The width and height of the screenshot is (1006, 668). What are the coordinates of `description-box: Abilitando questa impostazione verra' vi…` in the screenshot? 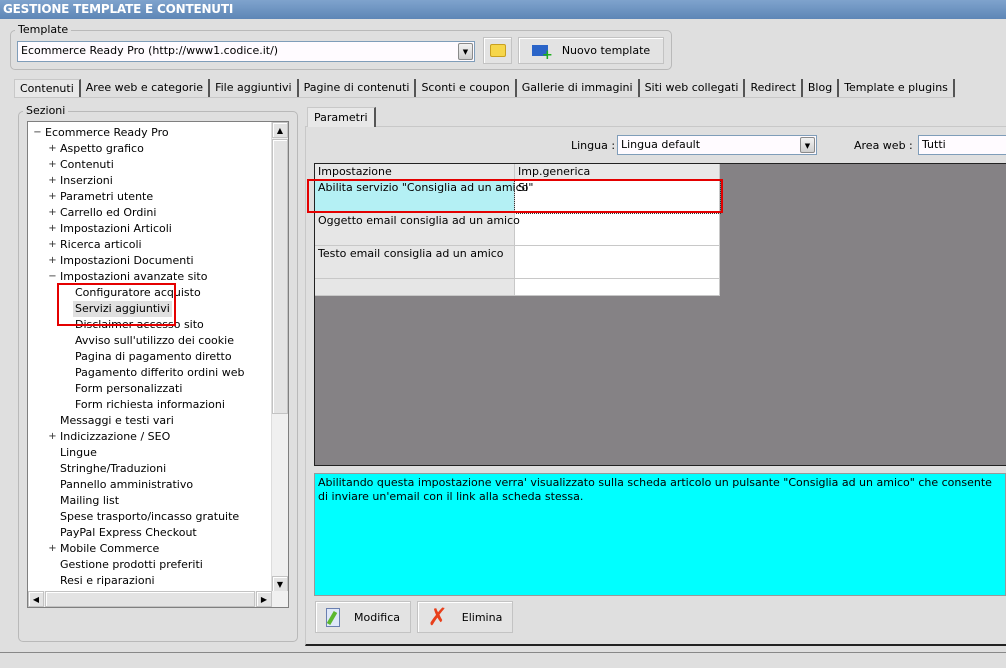 It's located at (660, 534).